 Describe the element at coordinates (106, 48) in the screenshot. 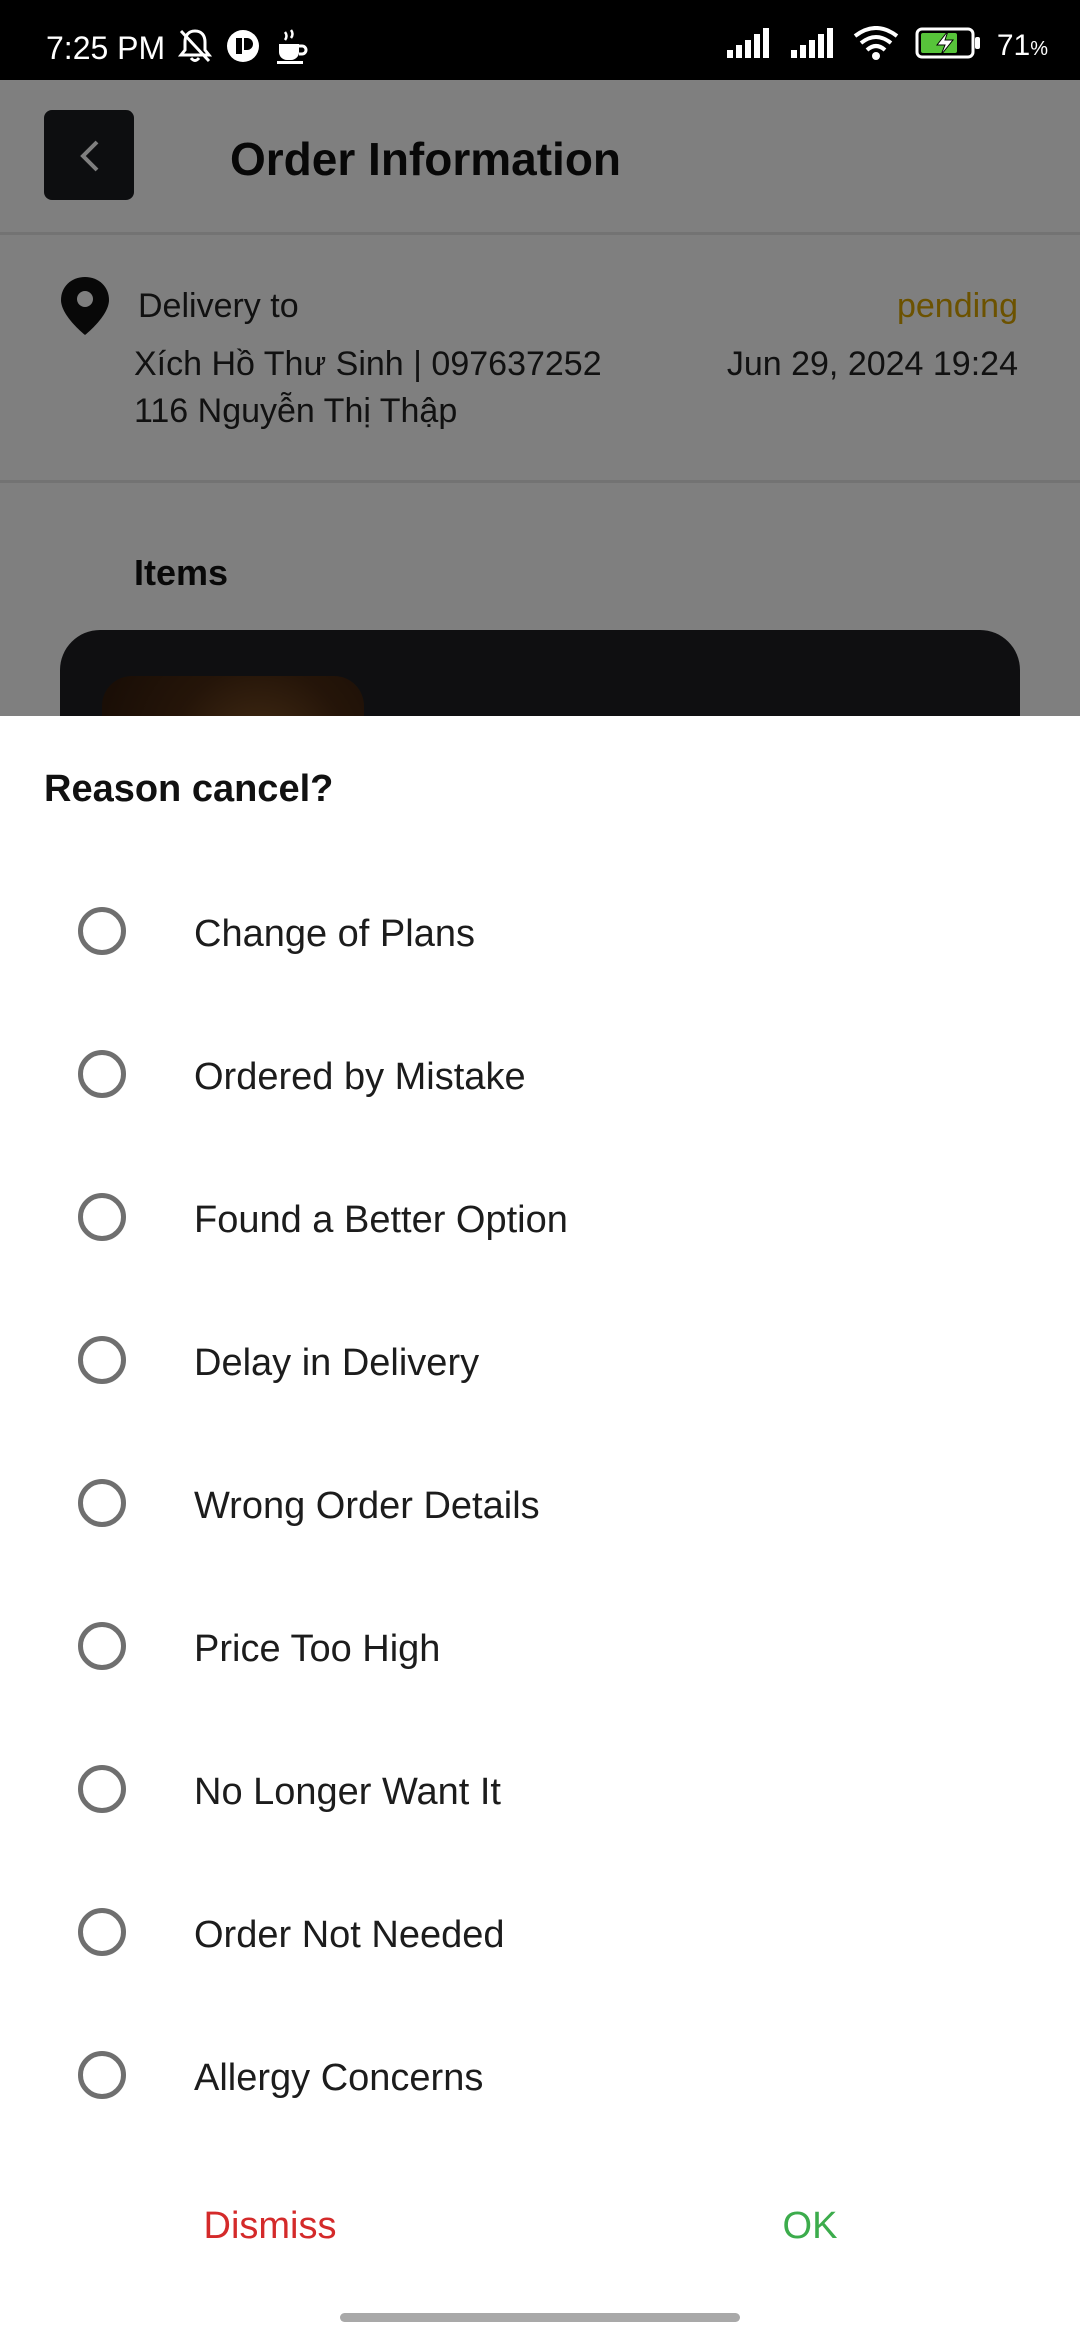

I see `status-time: 7:25 PM` at that location.